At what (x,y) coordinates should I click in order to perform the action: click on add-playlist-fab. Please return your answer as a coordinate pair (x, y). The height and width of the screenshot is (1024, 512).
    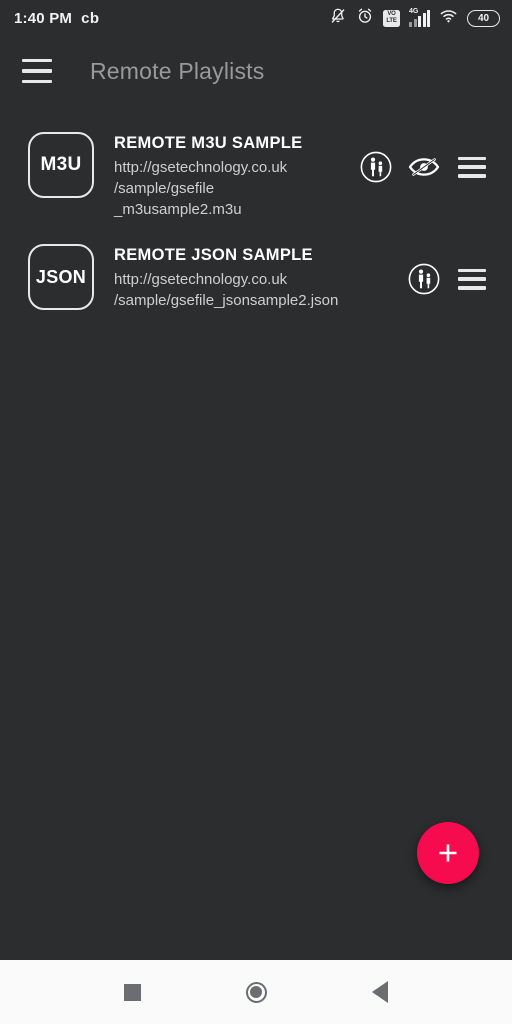
    Looking at the image, I should click on (448, 853).